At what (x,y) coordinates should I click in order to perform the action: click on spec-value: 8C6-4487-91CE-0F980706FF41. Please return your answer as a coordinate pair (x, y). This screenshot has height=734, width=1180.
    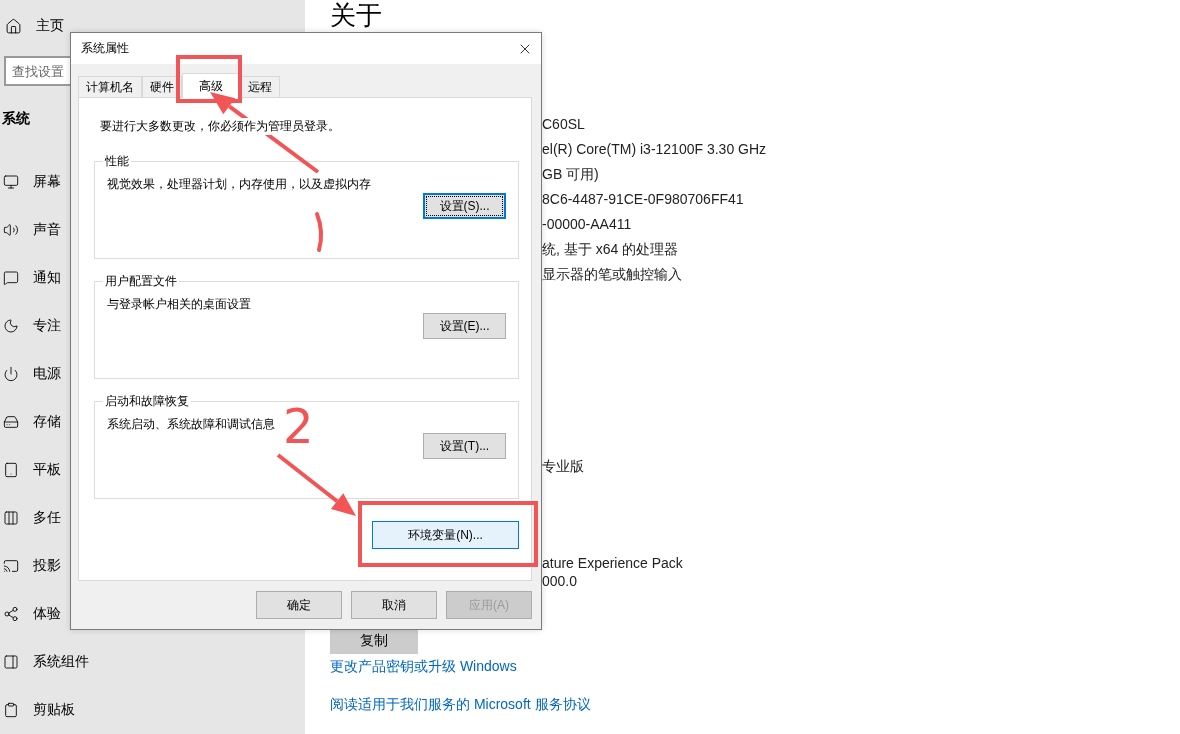
    Looking at the image, I should click on (643, 200).